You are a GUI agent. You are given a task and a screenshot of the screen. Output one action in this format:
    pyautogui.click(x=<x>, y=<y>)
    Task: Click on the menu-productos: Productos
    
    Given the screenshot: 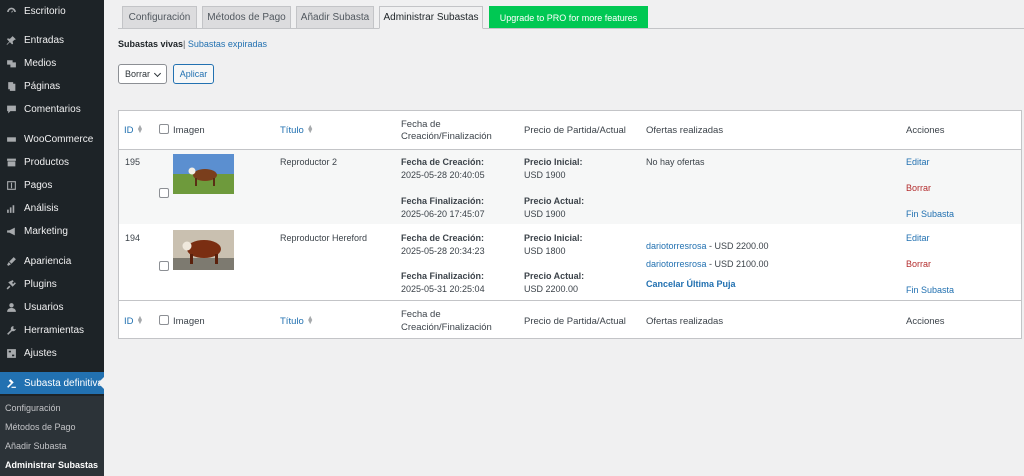 What is the action you would take?
    pyautogui.click(x=52, y=162)
    